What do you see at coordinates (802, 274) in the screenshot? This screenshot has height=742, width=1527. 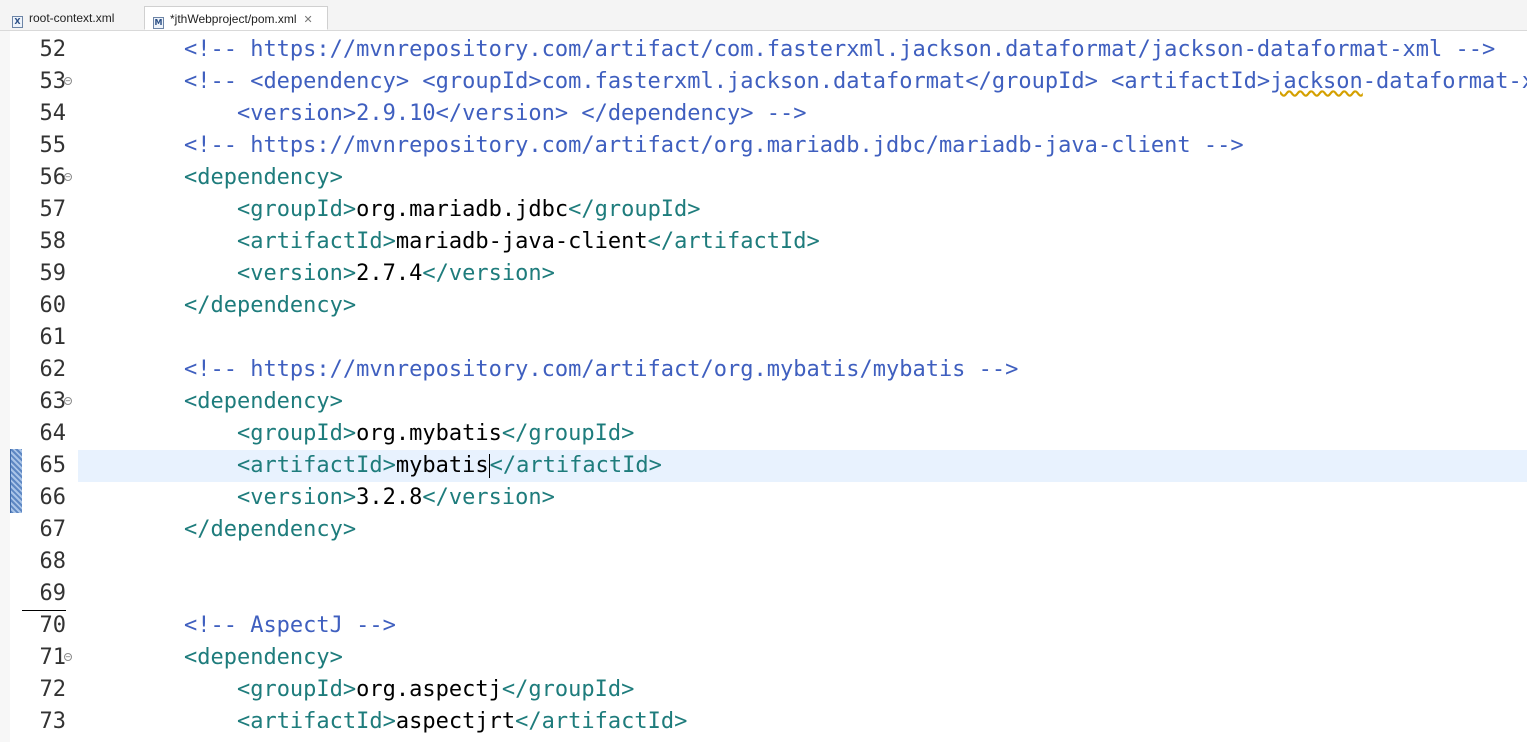 I see `code-text: <version>2.7.4</version>` at bounding box center [802, 274].